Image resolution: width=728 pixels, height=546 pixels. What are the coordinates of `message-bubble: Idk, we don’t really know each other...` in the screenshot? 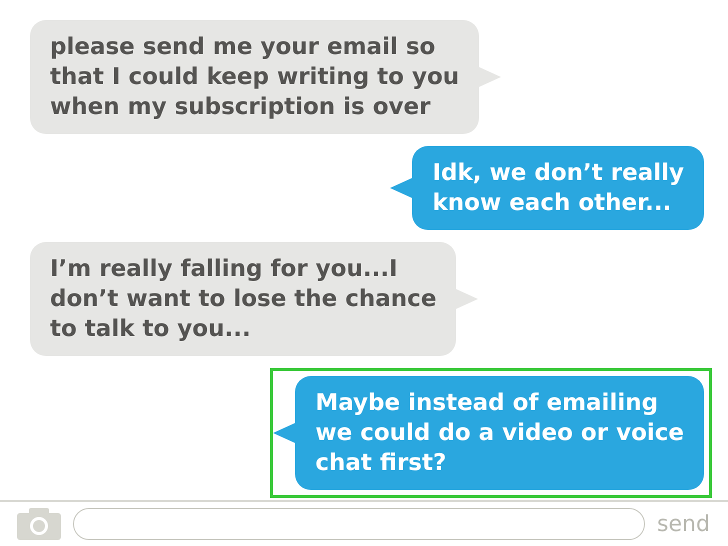 It's located at (558, 188).